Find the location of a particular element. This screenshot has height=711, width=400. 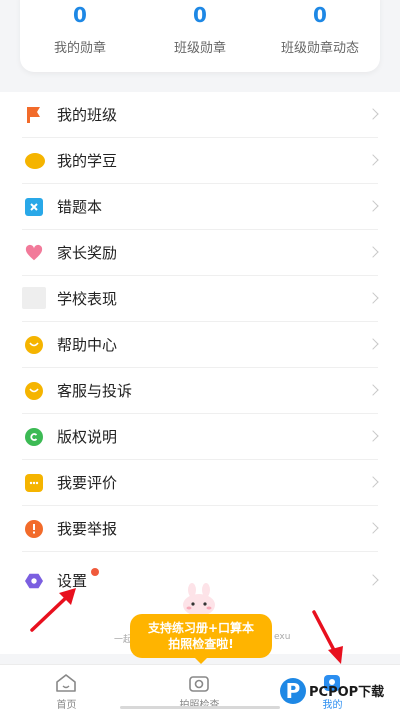

camera-icon is located at coordinates (199, 684).